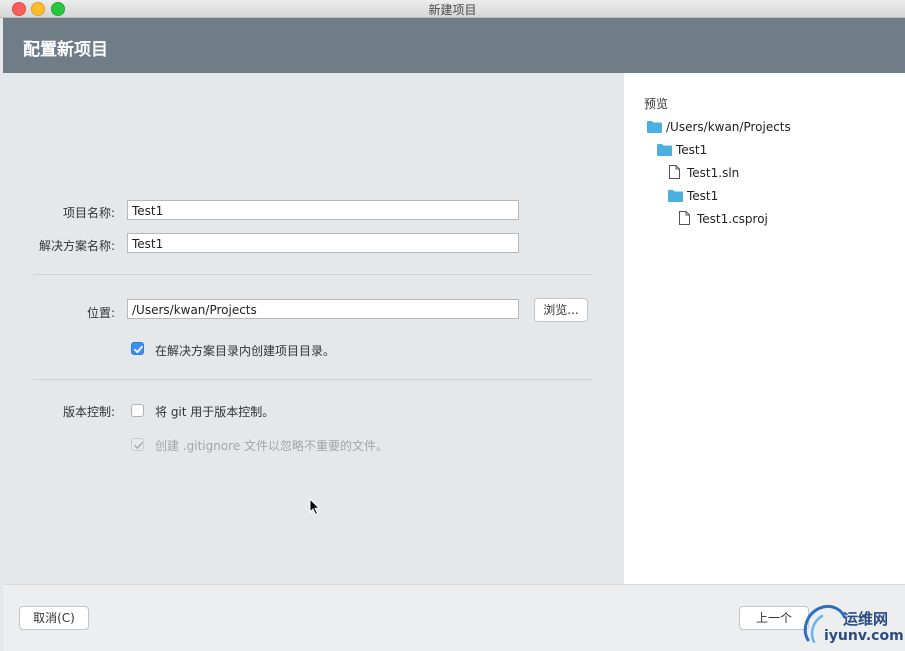 The width and height of the screenshot is (905, 651). Describe the element at coordinates (656, 104) in the screenshot. I see `preview-title: 预览` at that location.